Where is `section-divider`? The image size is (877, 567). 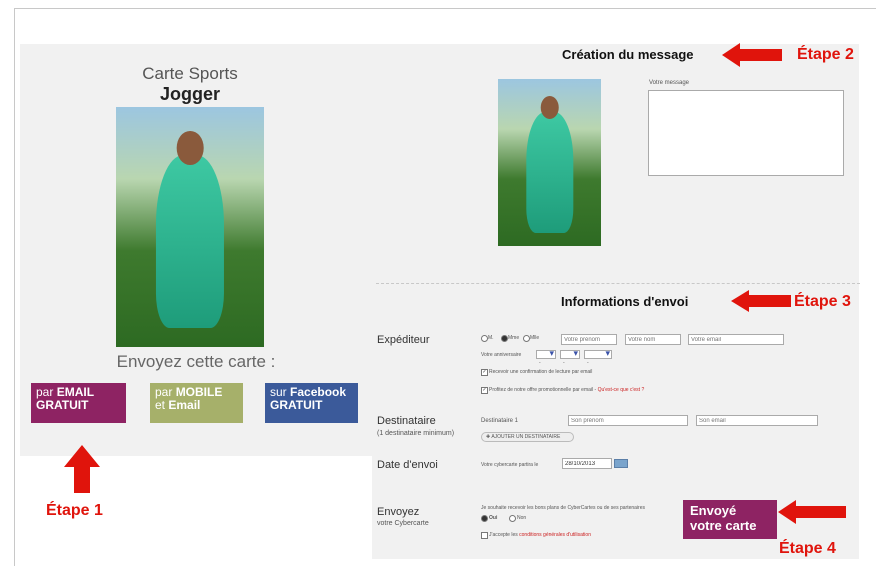 section-divider is located at coordinates (618, 283).